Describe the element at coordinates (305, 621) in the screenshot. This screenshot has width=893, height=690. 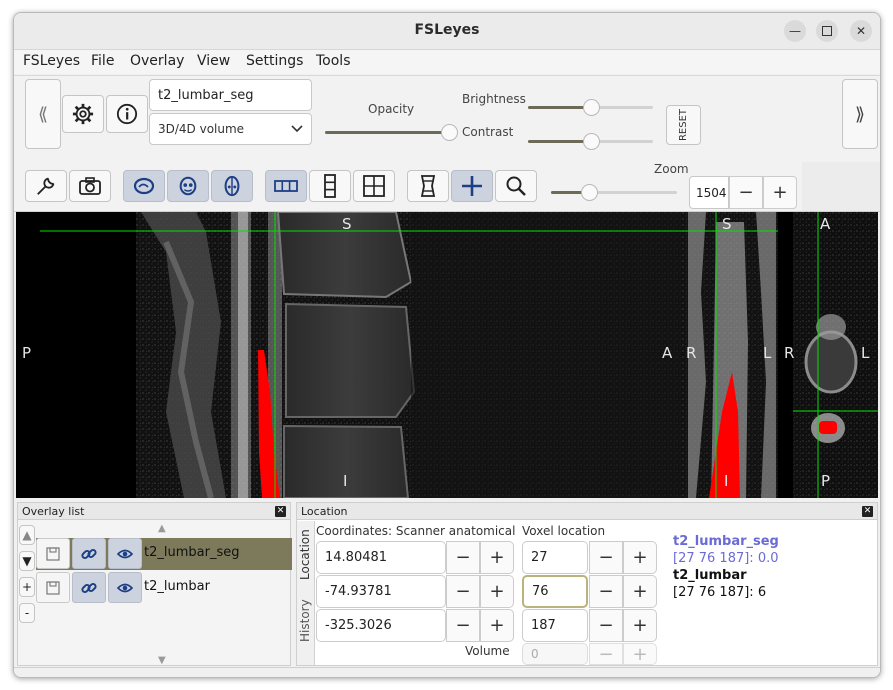
I see `tab-history: History` at that location.